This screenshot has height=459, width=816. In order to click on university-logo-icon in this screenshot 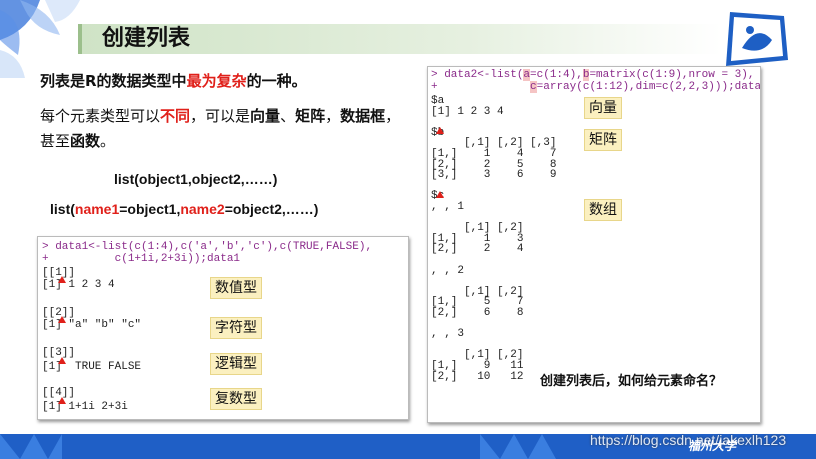, I will do `click(757, 39)`.